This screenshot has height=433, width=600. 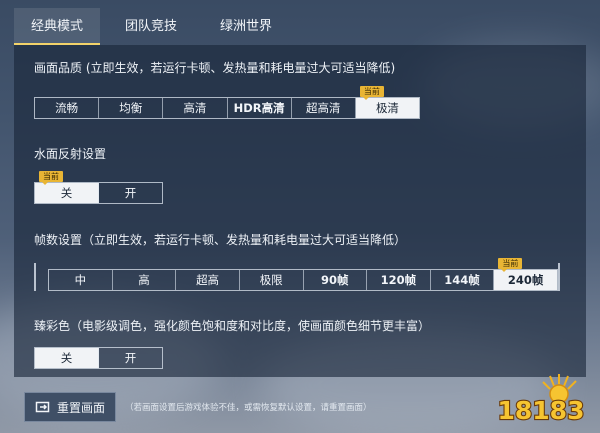 I want to click on frame-rate-option-144fps: 144帧, so click(x=463, y=280).